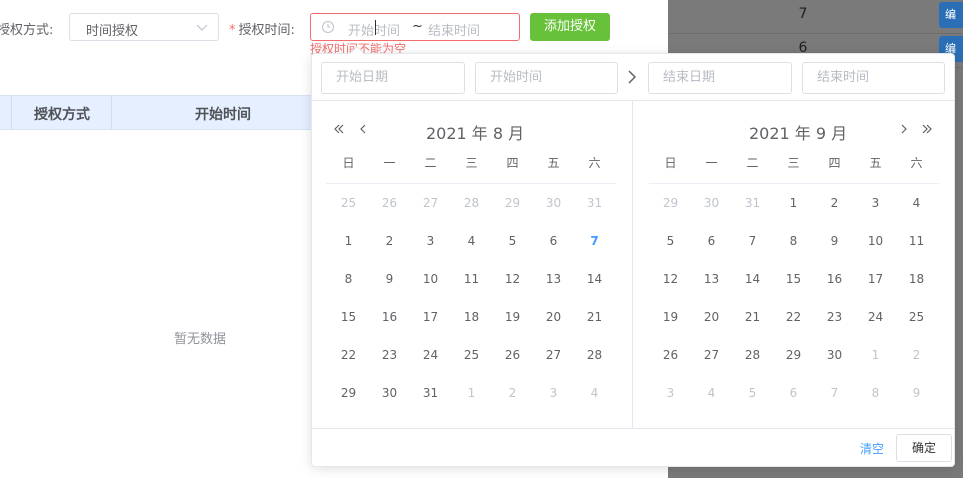 The image size is (963, 478). What do you see at coordinates (594, 241) in the screenshot?
I see `calendar-day-today: 7` at bounding box center [594, 241].